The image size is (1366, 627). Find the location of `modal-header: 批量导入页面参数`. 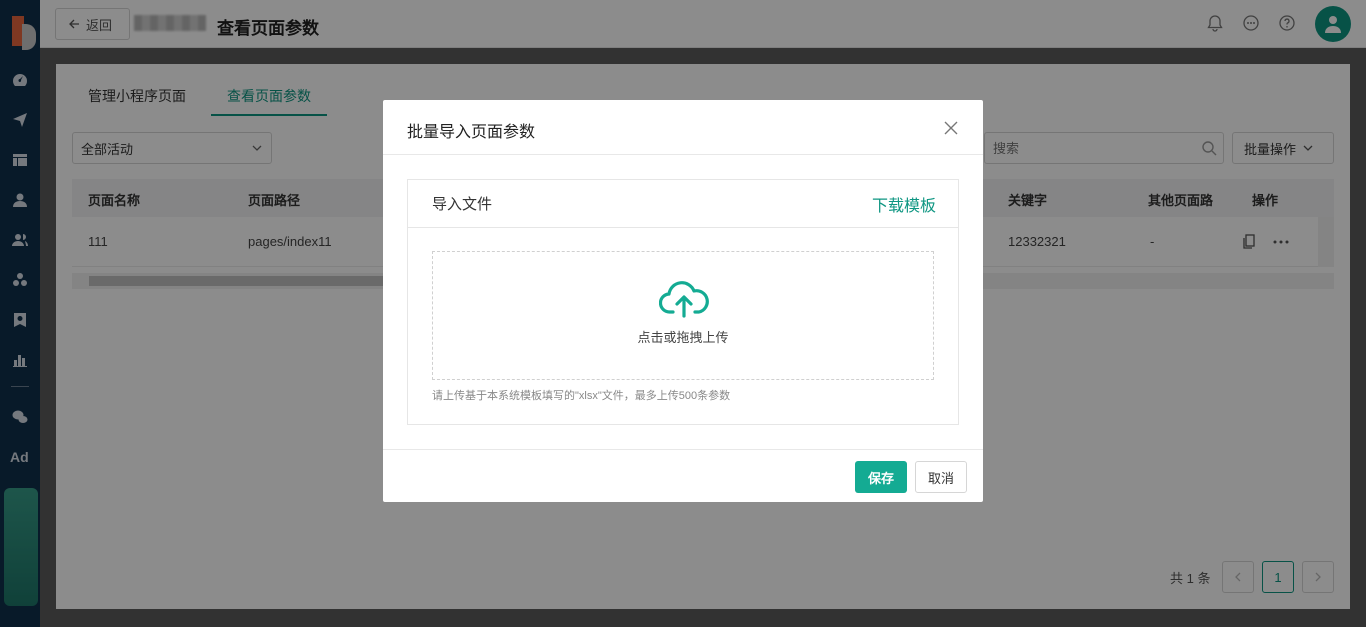

modal-header: 批量导入页面参数 is located at coordinates (683, 127).